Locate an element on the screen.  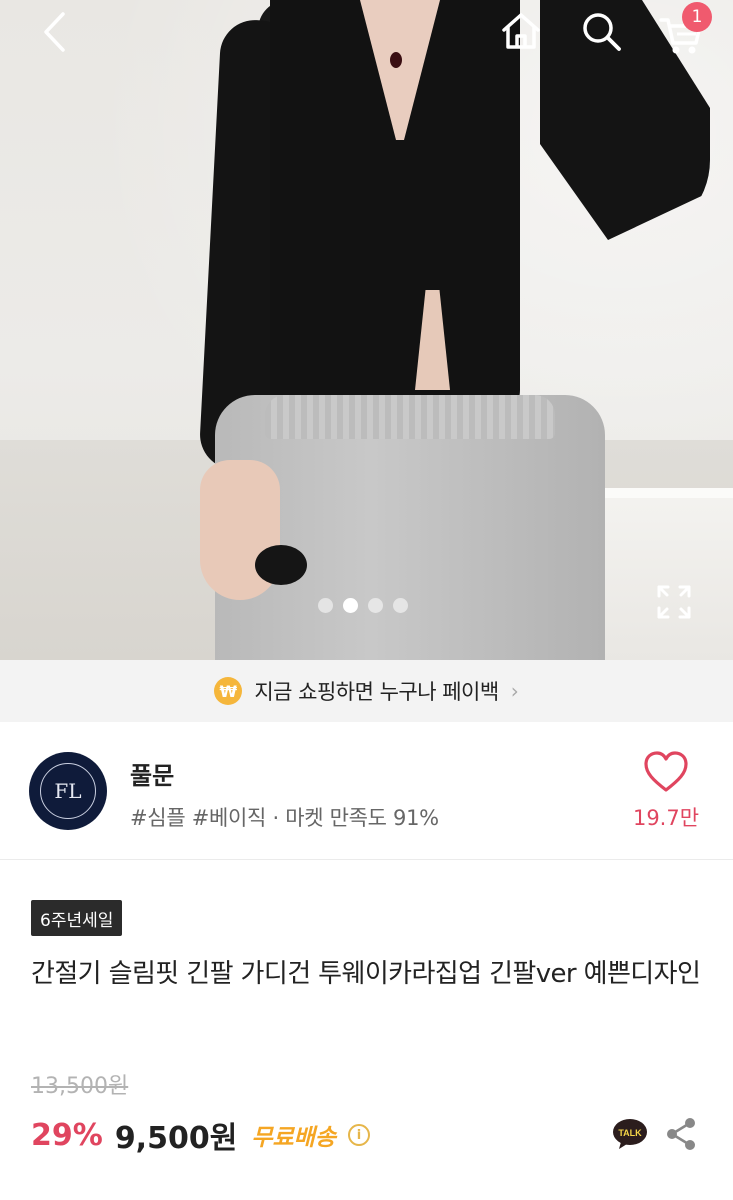
search-icon is located at coordinates (602, 32).